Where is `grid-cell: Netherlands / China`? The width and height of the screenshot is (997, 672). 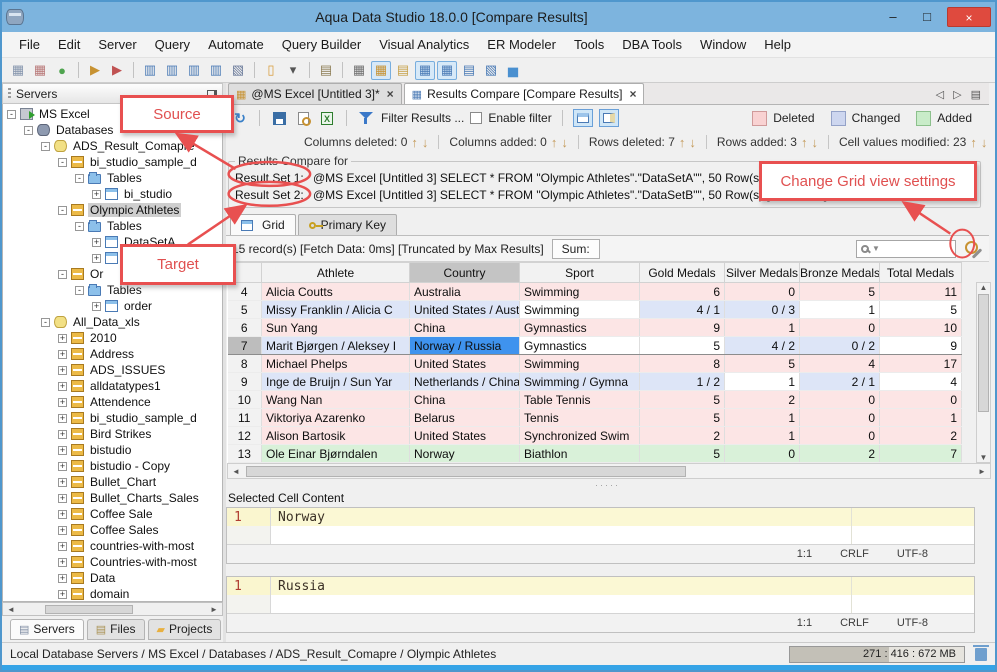
grid-cell: Netherlands / China is located at coordinates (464, 381).